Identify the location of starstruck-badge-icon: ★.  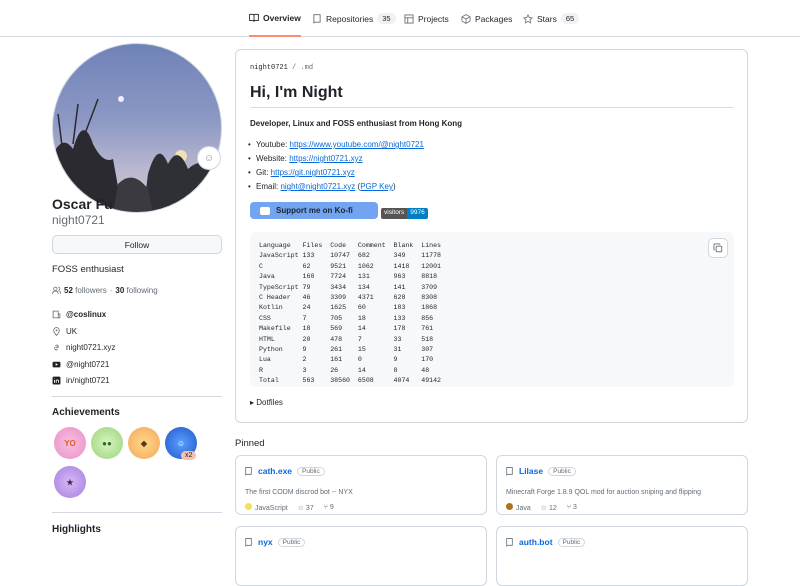
(70, 482).